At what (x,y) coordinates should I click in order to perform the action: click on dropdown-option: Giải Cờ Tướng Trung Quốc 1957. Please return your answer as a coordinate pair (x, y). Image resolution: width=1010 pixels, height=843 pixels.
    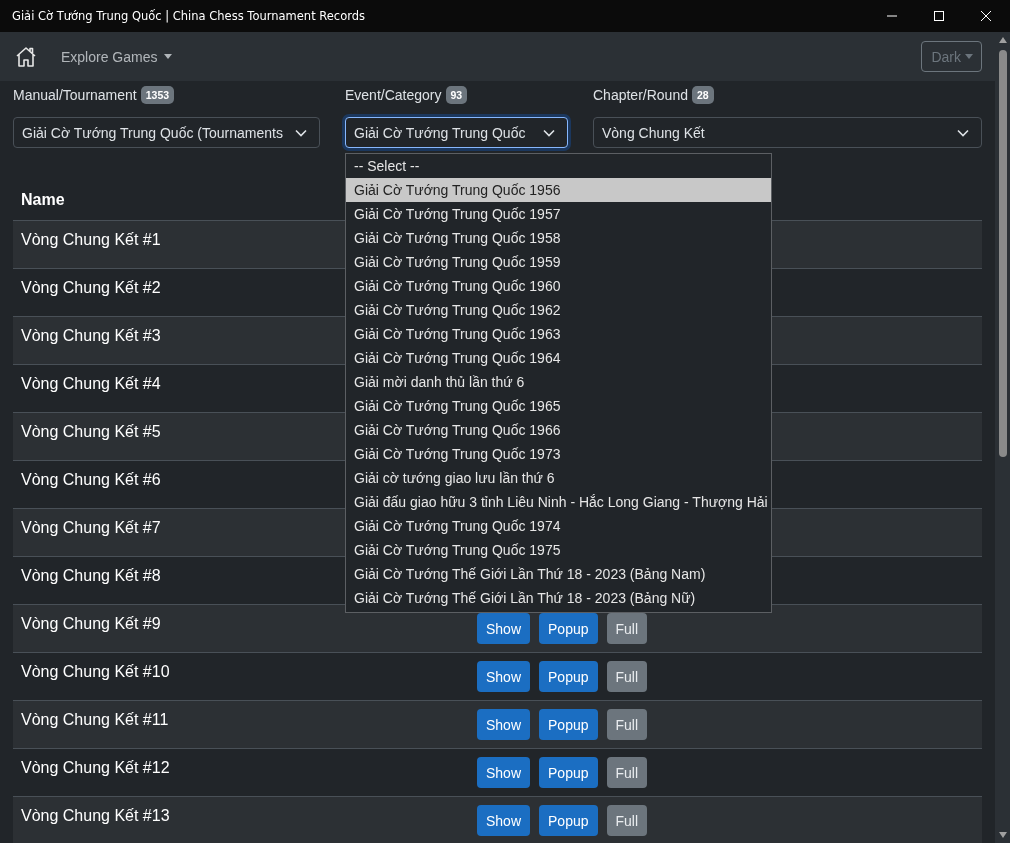
    Looking at the image, I should click on (558, 214).